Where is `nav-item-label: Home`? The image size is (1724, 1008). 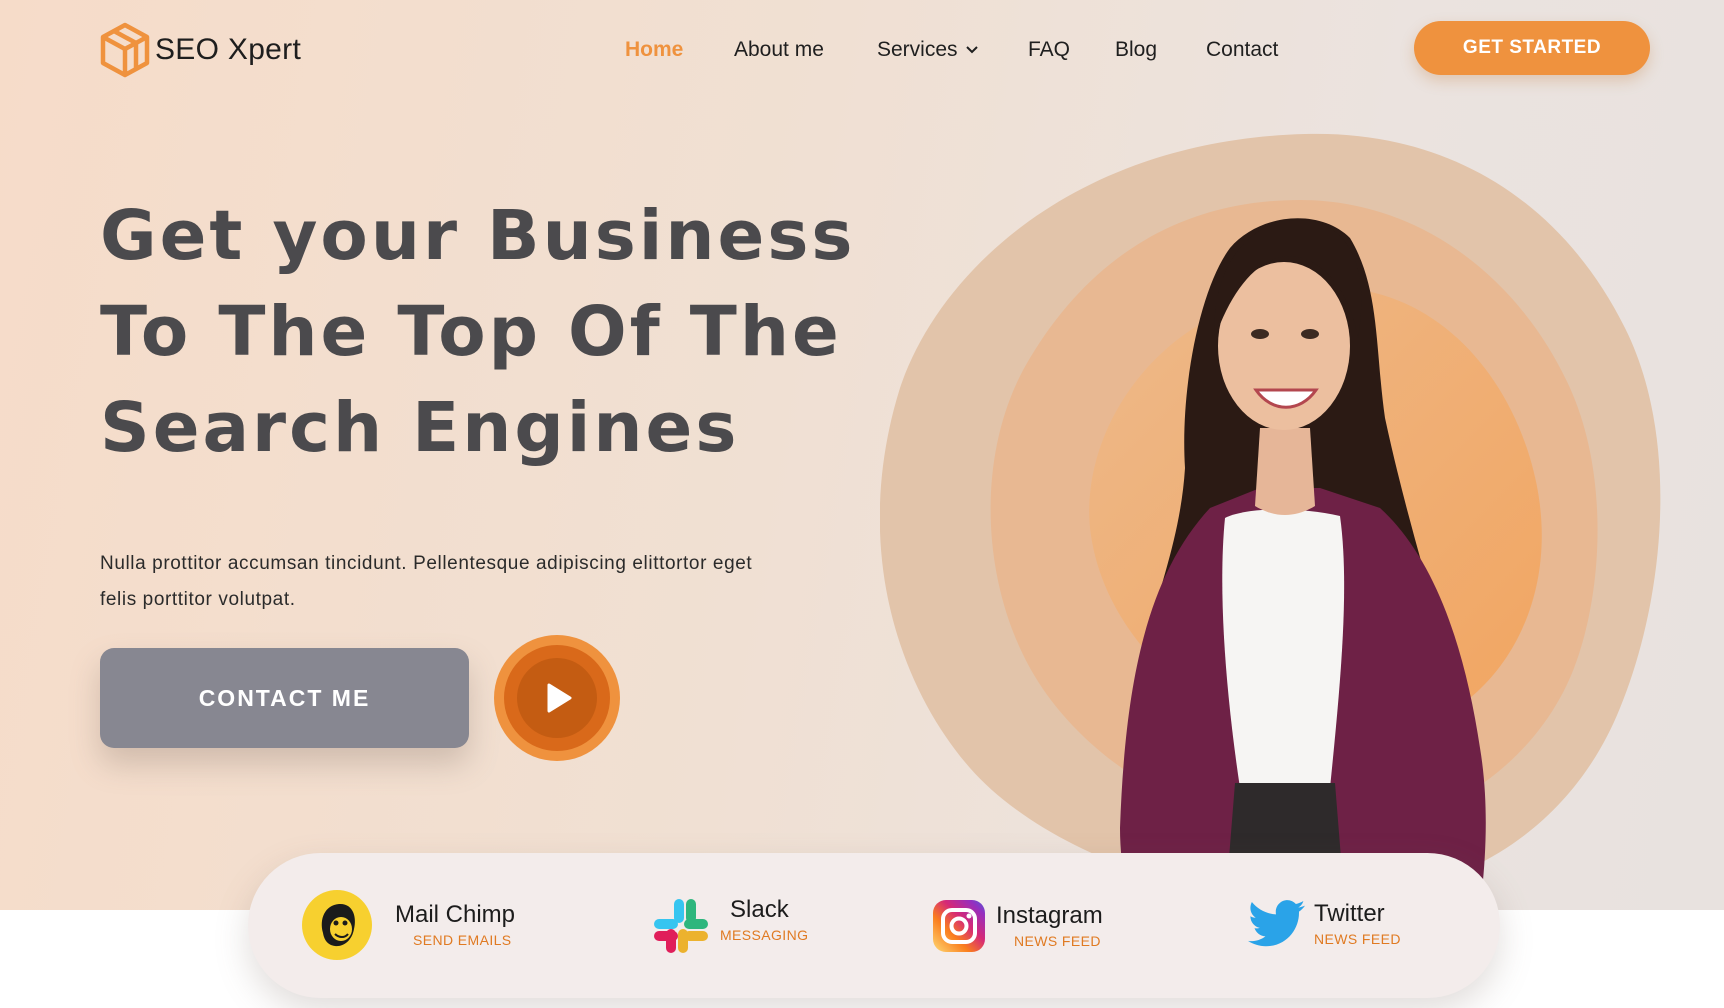
nav-item-label: Home is located at coordinates (654, 49).